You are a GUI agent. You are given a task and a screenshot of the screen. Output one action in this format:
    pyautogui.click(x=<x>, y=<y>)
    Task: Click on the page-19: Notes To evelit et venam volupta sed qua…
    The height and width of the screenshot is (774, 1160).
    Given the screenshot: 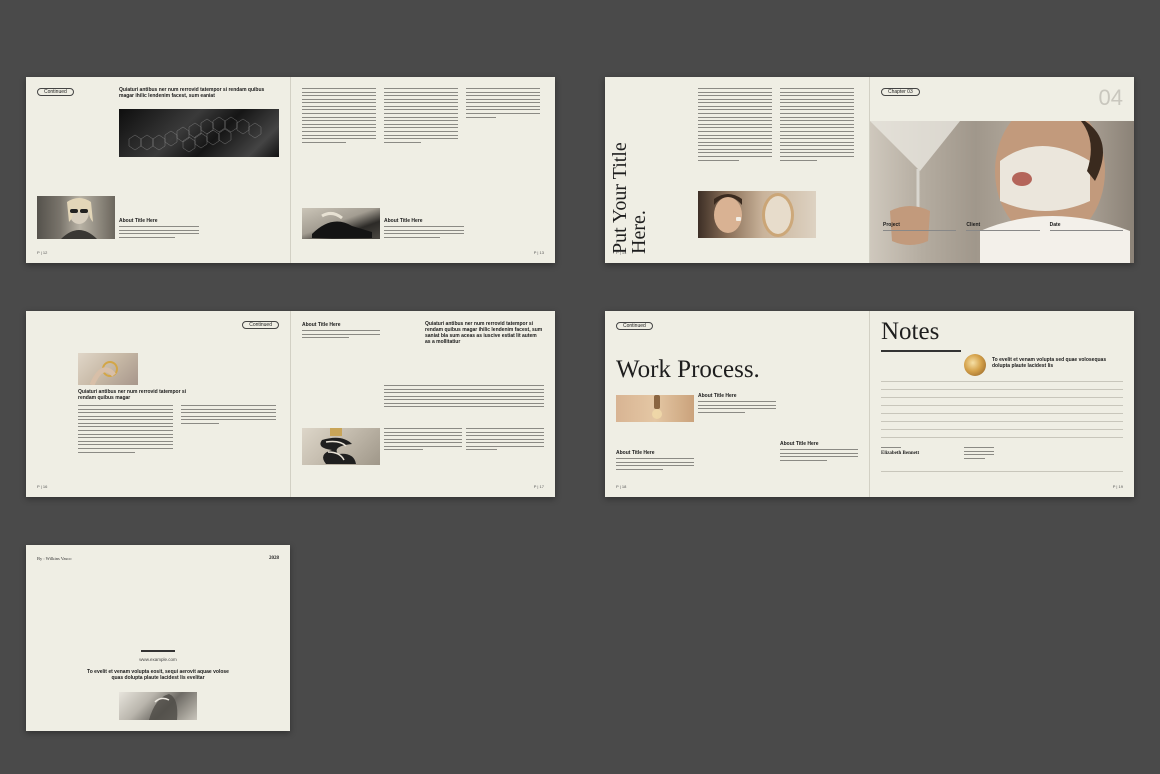 What is the action you would take?
    pyautogui.click(x=1001, y=404)
    